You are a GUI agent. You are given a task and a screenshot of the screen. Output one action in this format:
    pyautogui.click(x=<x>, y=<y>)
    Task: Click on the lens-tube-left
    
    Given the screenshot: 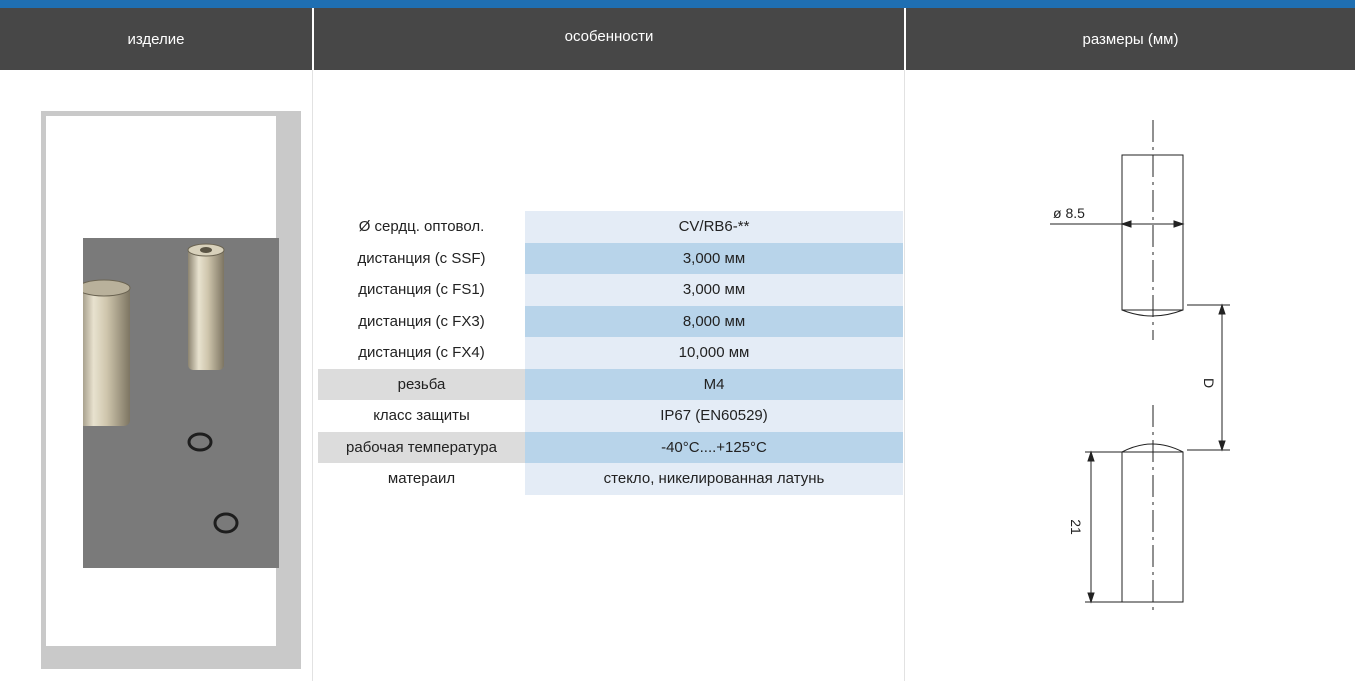 What is the action you would take?
    pyautogui.click(x=106, y=356)
    